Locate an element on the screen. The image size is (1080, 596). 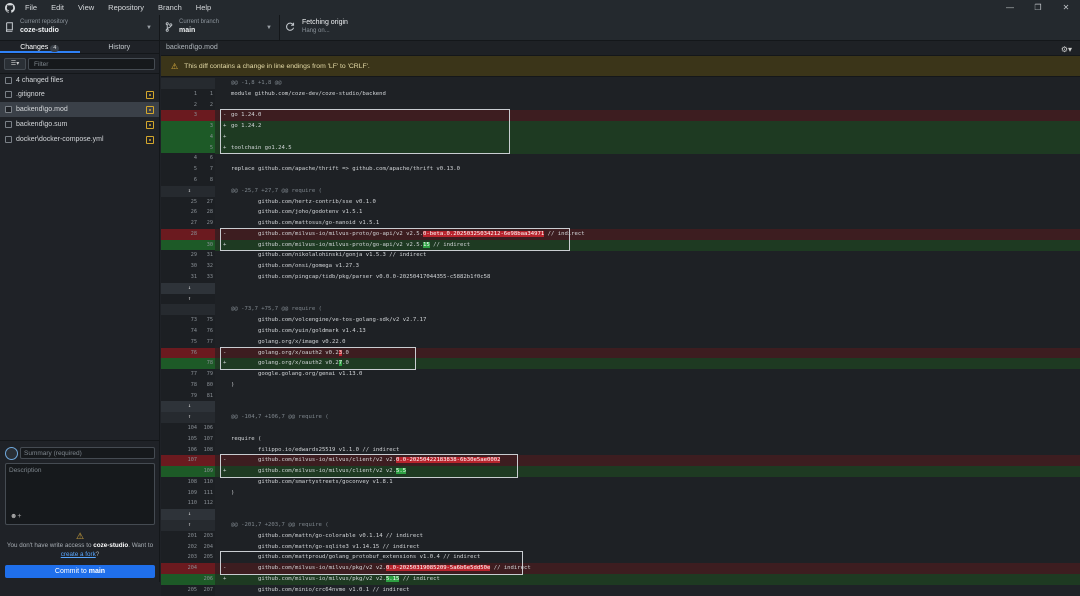
file-row: .gitignore is located at coordinates (79, 94).